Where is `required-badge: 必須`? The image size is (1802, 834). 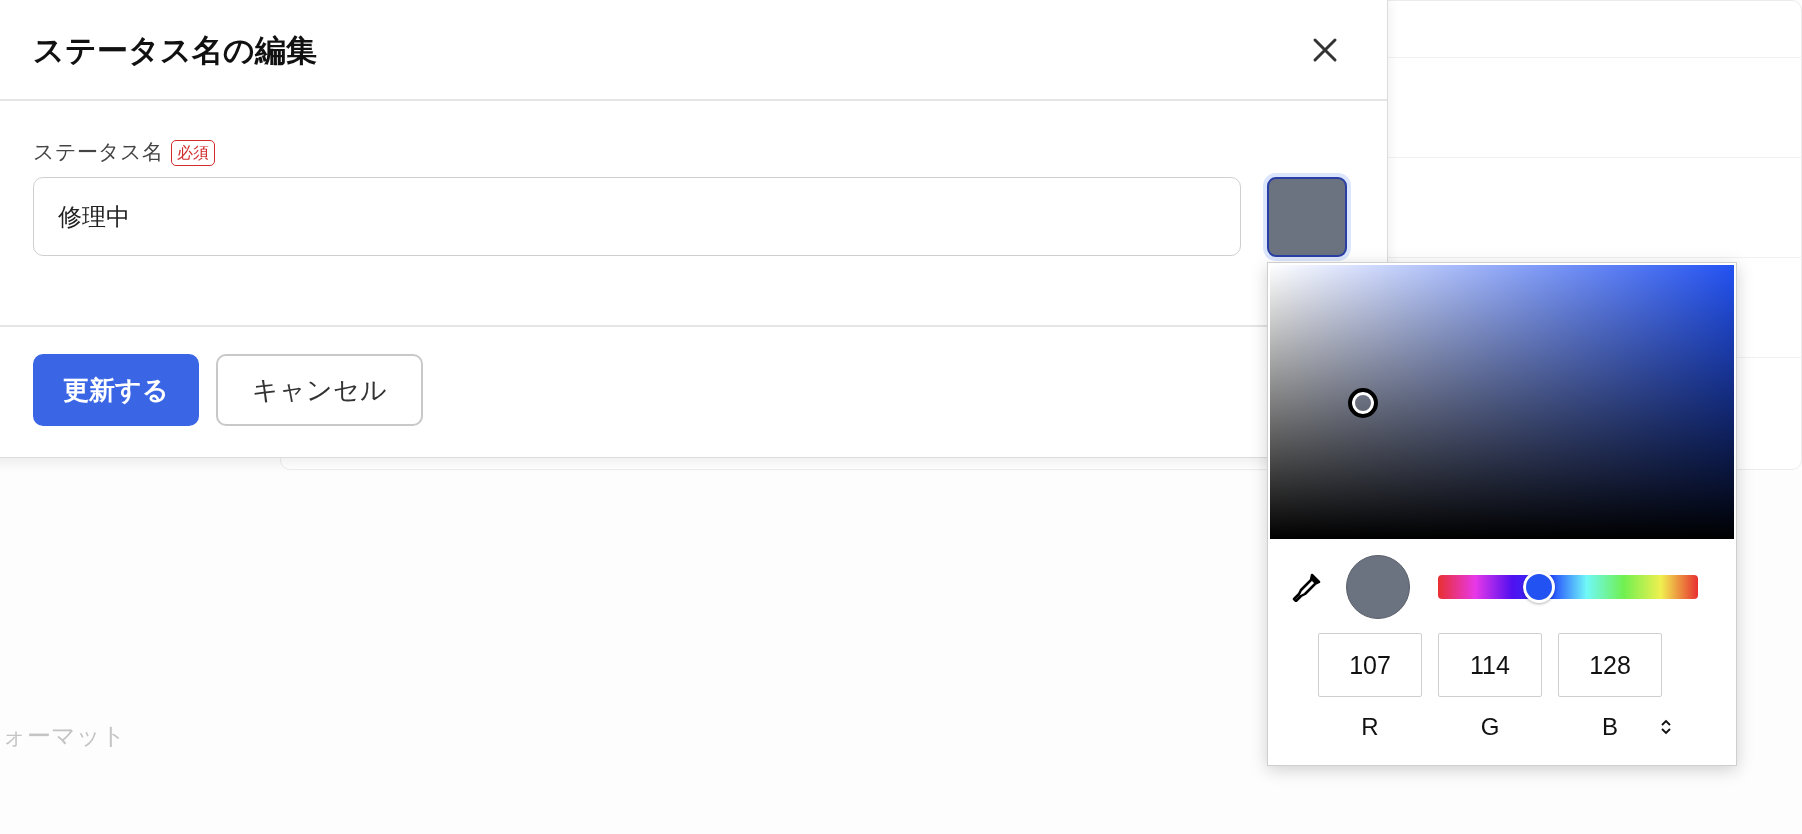 required-badge: 必須 is located at coordinates (193, 152).